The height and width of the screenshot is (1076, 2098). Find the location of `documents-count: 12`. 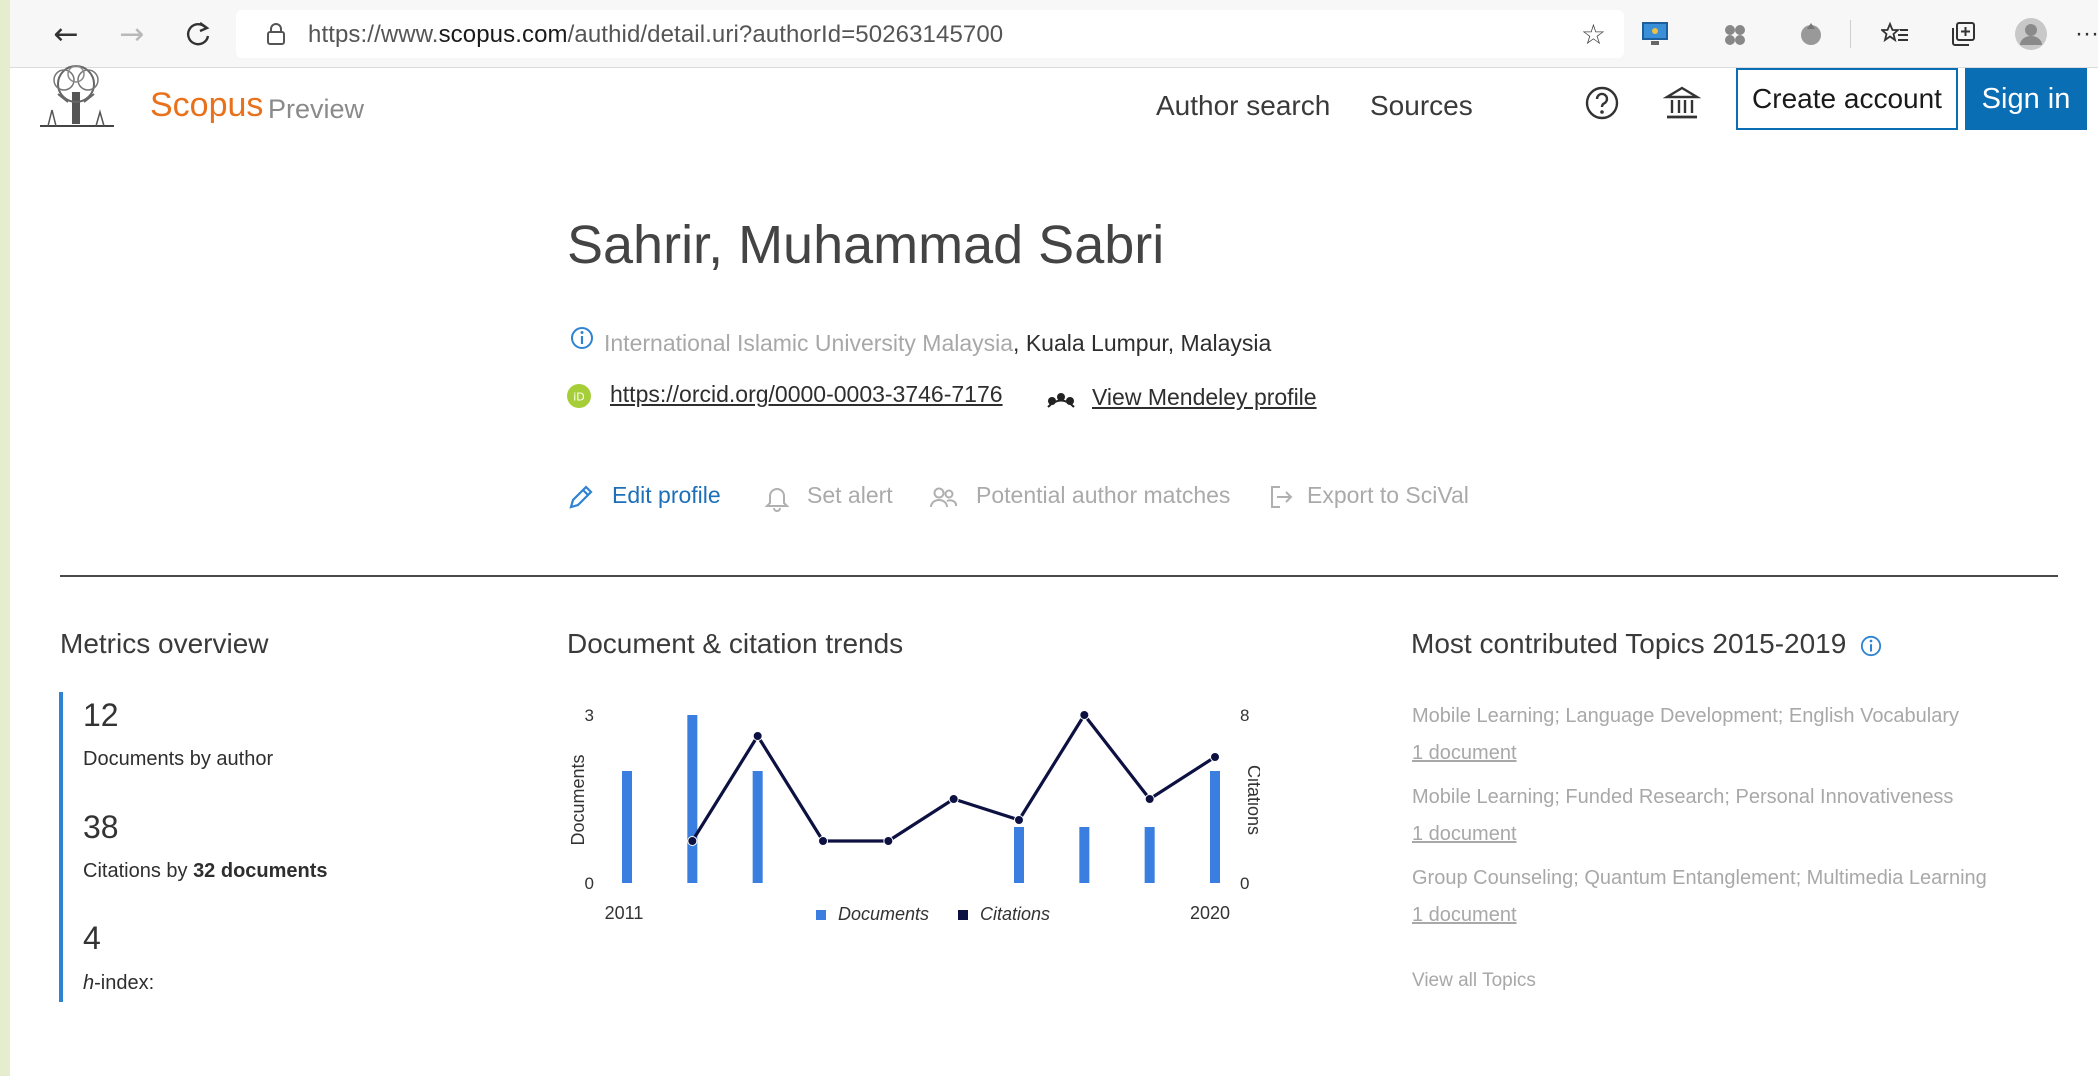

documents-count: 12 is located at coordinates (101, 715).